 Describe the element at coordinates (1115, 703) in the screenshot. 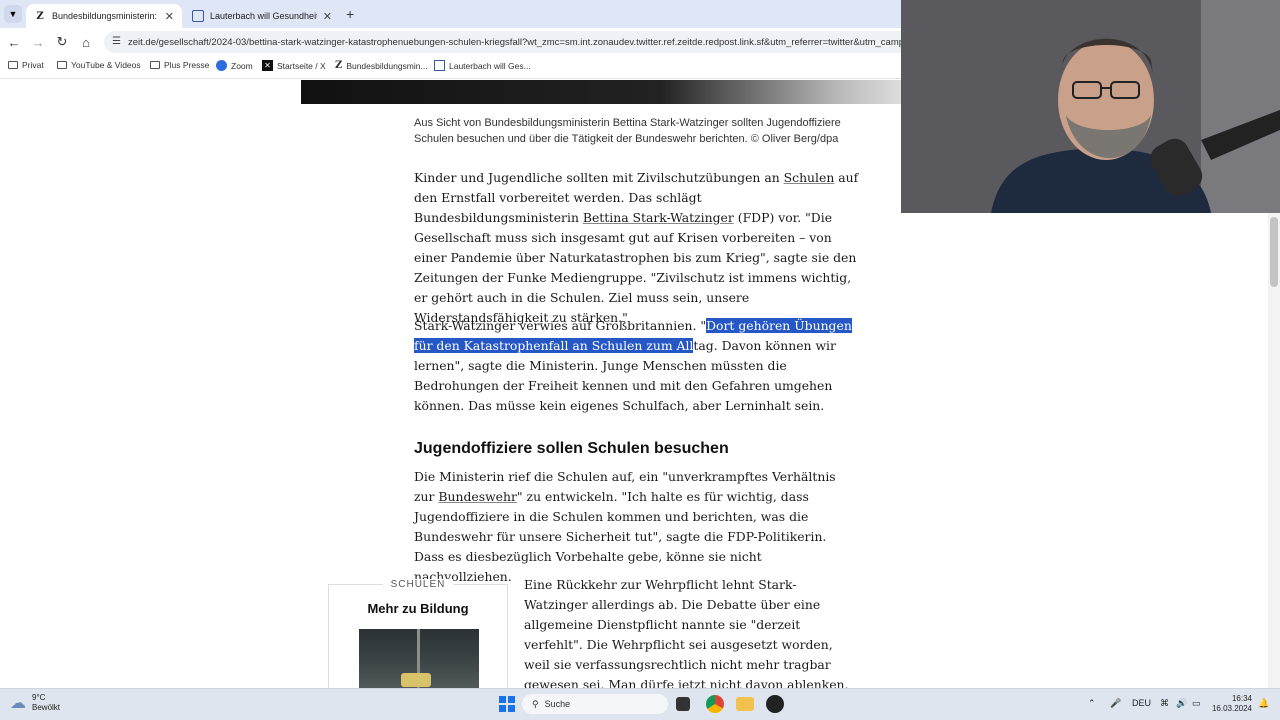

I see `microphone-icon: 🎤` at that location.